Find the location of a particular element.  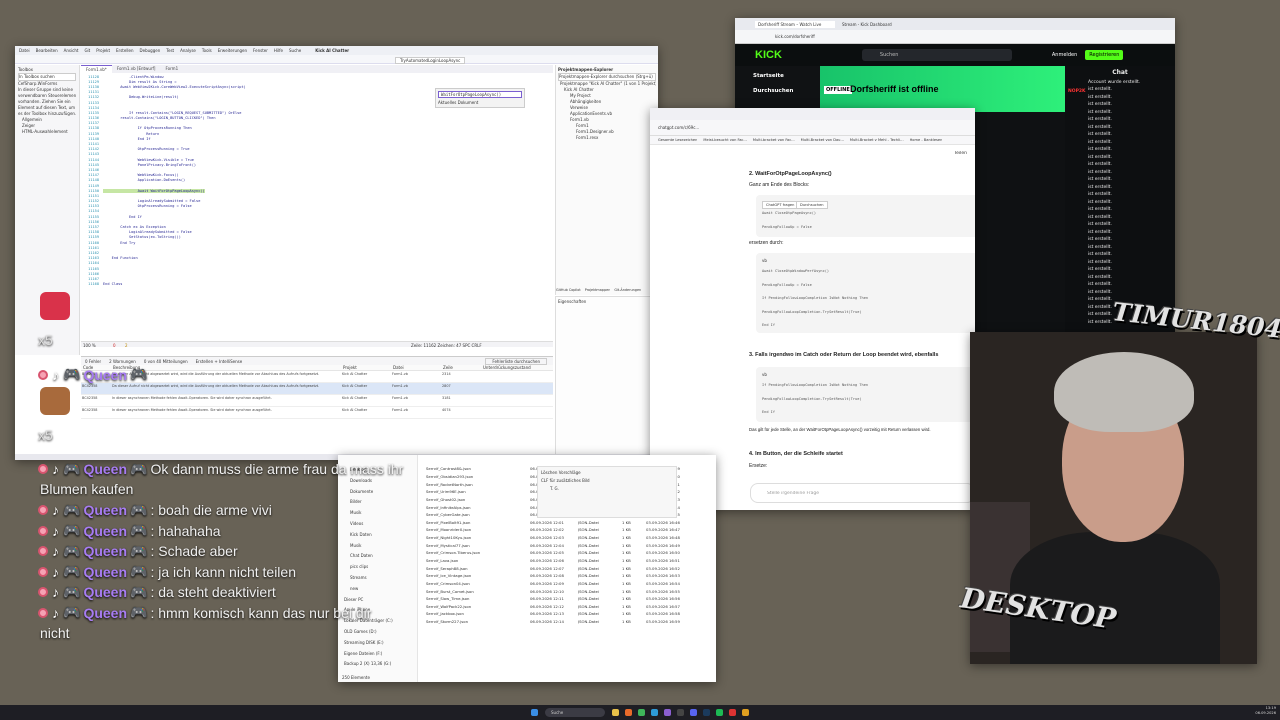

start-icon is located at coordinates (534, 712).